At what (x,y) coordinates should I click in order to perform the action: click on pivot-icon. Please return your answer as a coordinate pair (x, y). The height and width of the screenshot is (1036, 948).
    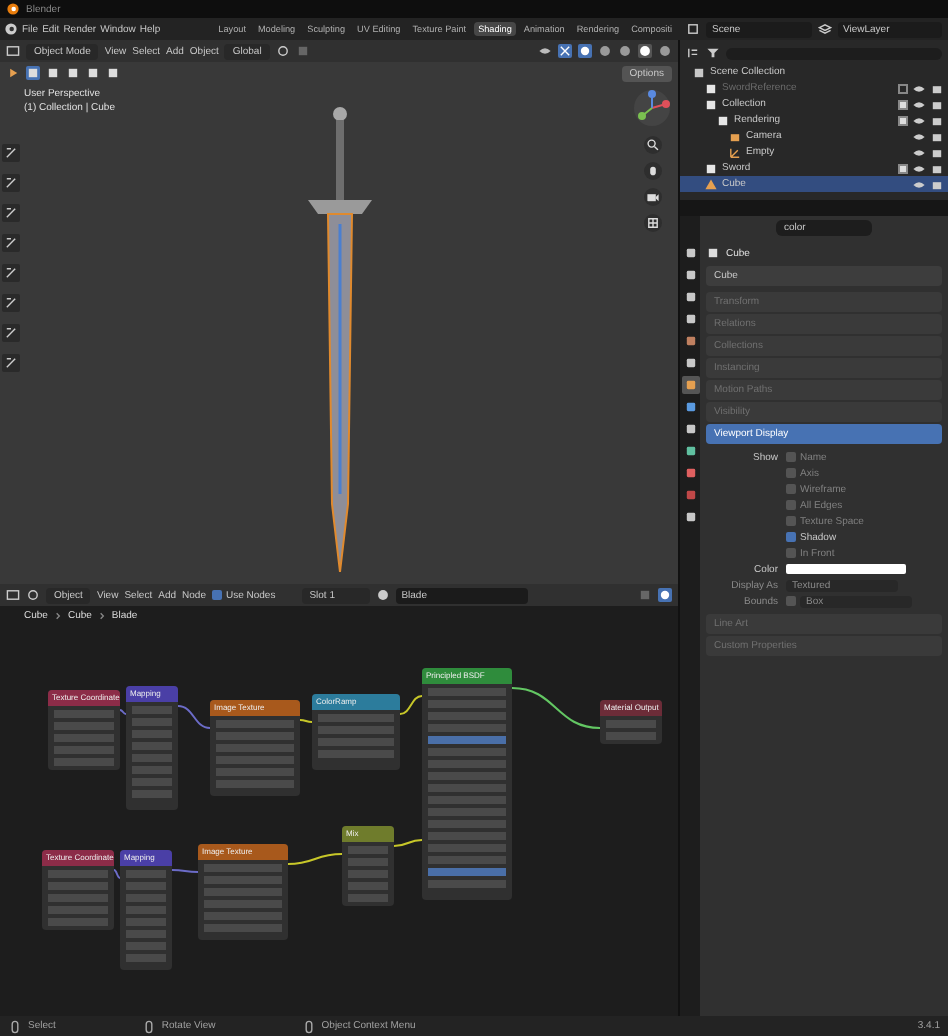
    Looking at the image, I should click on (282, 51).